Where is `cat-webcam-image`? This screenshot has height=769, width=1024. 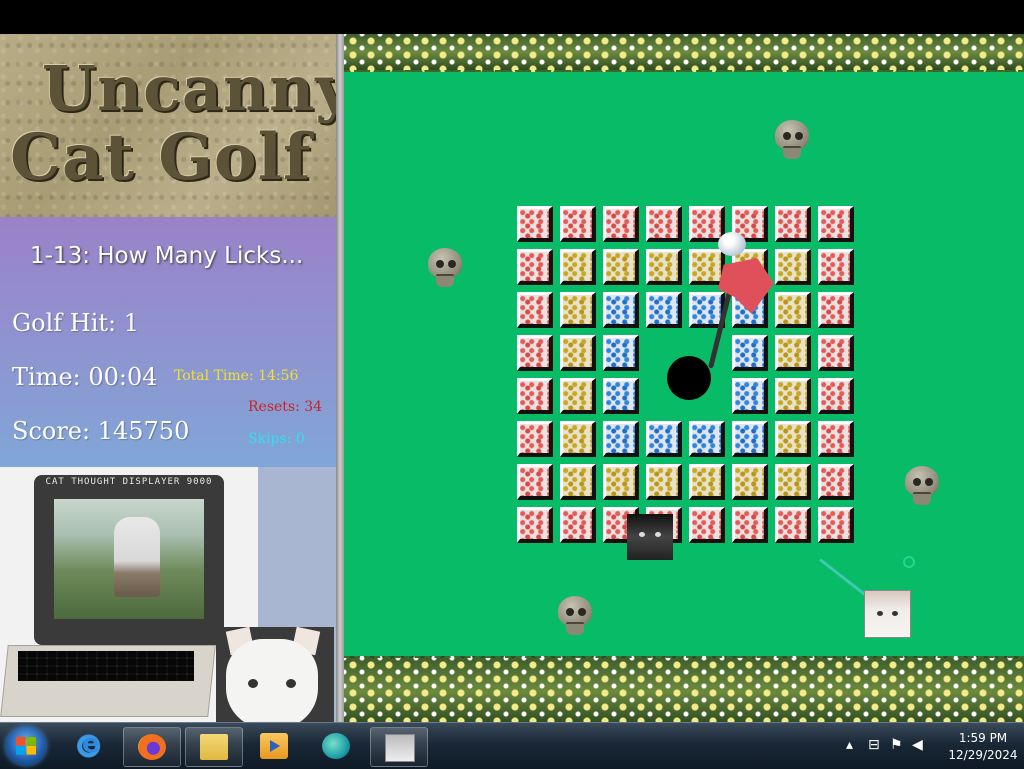
cat-webcam-image is located at coordinates (275, 675).